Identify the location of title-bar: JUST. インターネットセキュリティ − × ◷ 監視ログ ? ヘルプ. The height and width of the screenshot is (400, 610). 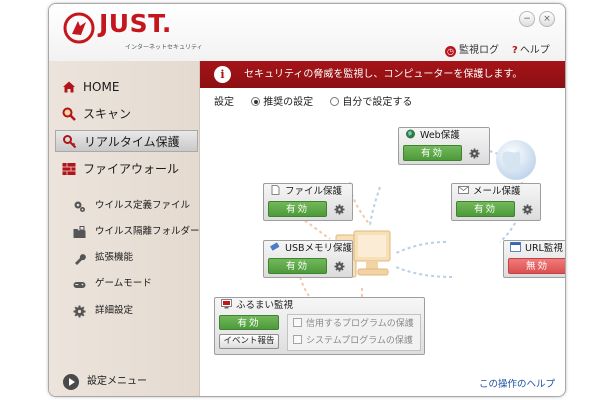
(307, 32).